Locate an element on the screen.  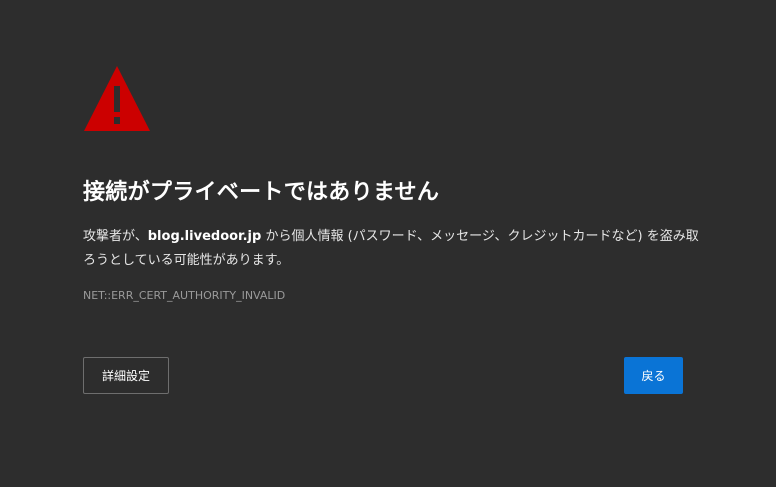
warning-triangle-icon is located at coordinates (117, 98).